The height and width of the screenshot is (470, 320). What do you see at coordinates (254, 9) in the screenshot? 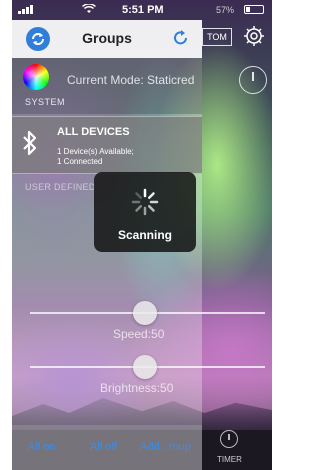
I see `battery-icon` at bounding box center [254, 9].